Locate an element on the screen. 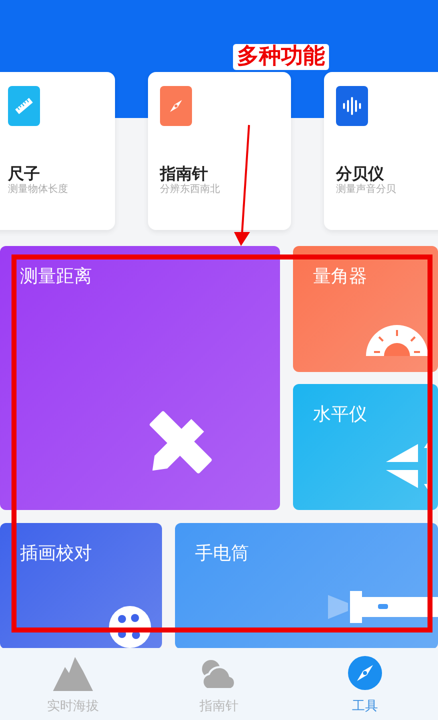  tool-title: 指南针 is located at coordinates (184, 174).